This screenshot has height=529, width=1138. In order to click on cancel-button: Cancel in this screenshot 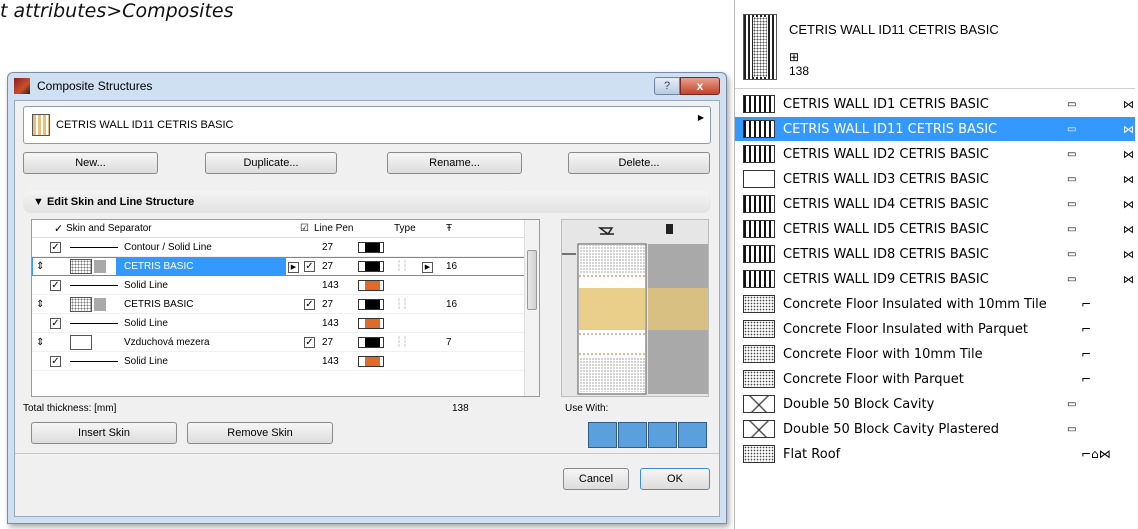, I will do `click(596, 479)`.